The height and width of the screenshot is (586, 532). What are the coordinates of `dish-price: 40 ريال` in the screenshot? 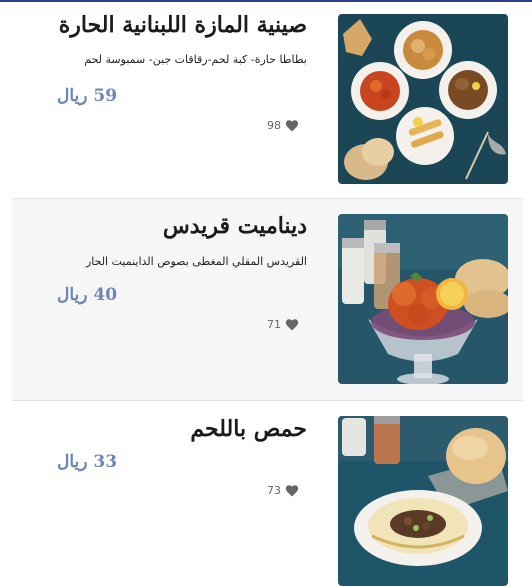 It's located at (87, 295).